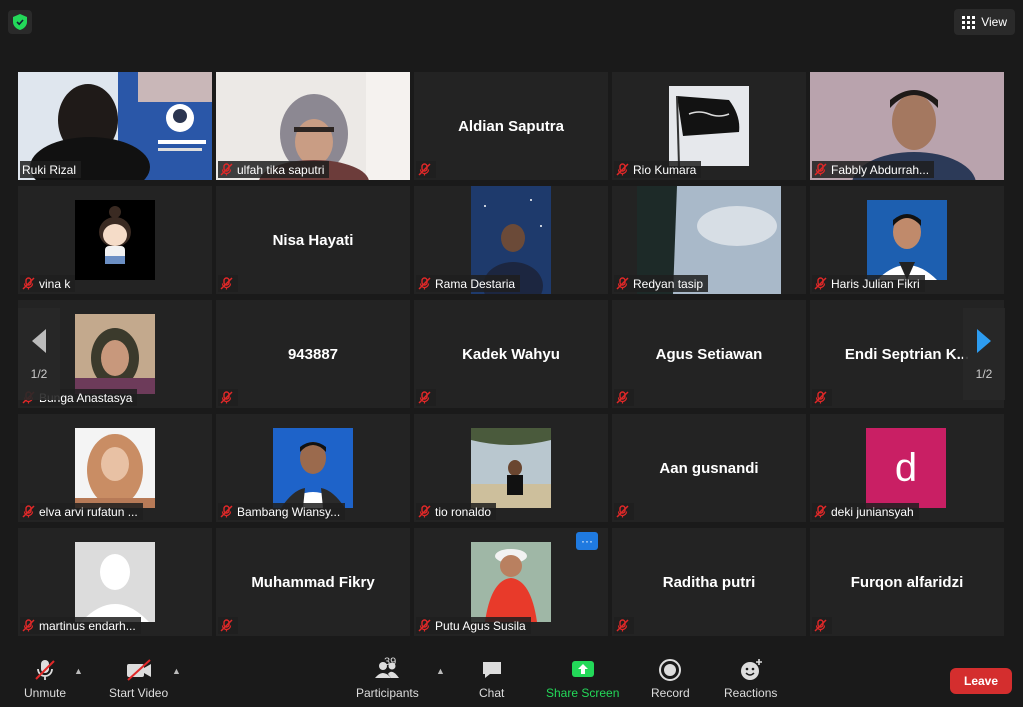 This screenshot has width=1023, height=707. Describe the element at coordinates (39, 354) in the screenshot. I see `previous-page-button: 1/2` at that location.